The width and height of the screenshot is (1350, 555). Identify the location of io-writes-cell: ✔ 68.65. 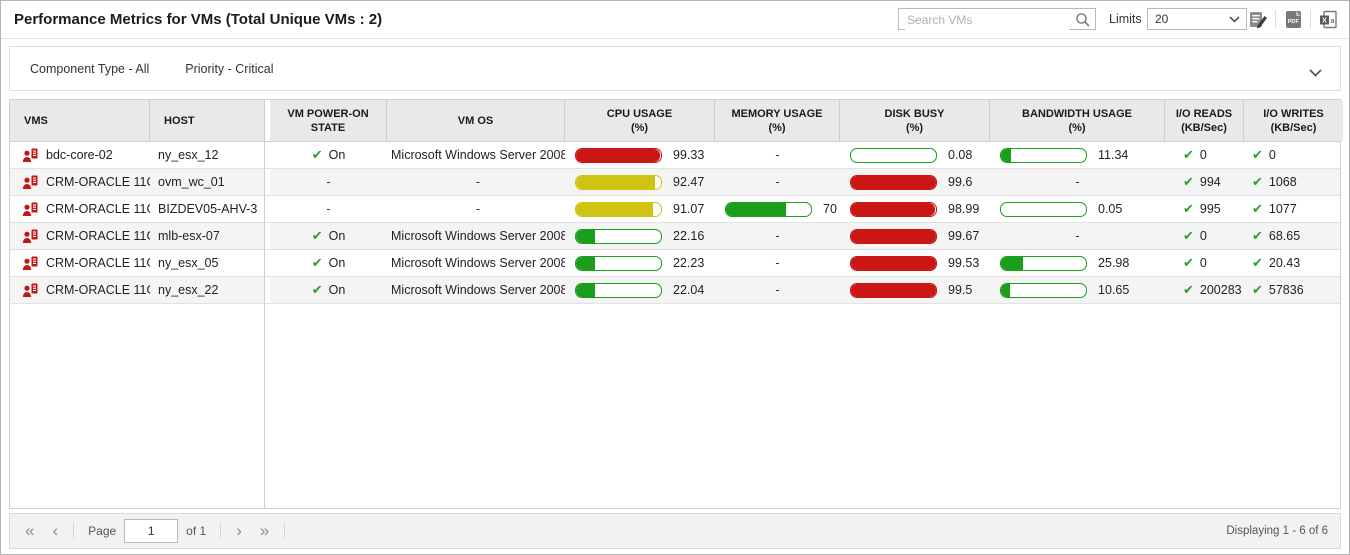
(1293, 236).